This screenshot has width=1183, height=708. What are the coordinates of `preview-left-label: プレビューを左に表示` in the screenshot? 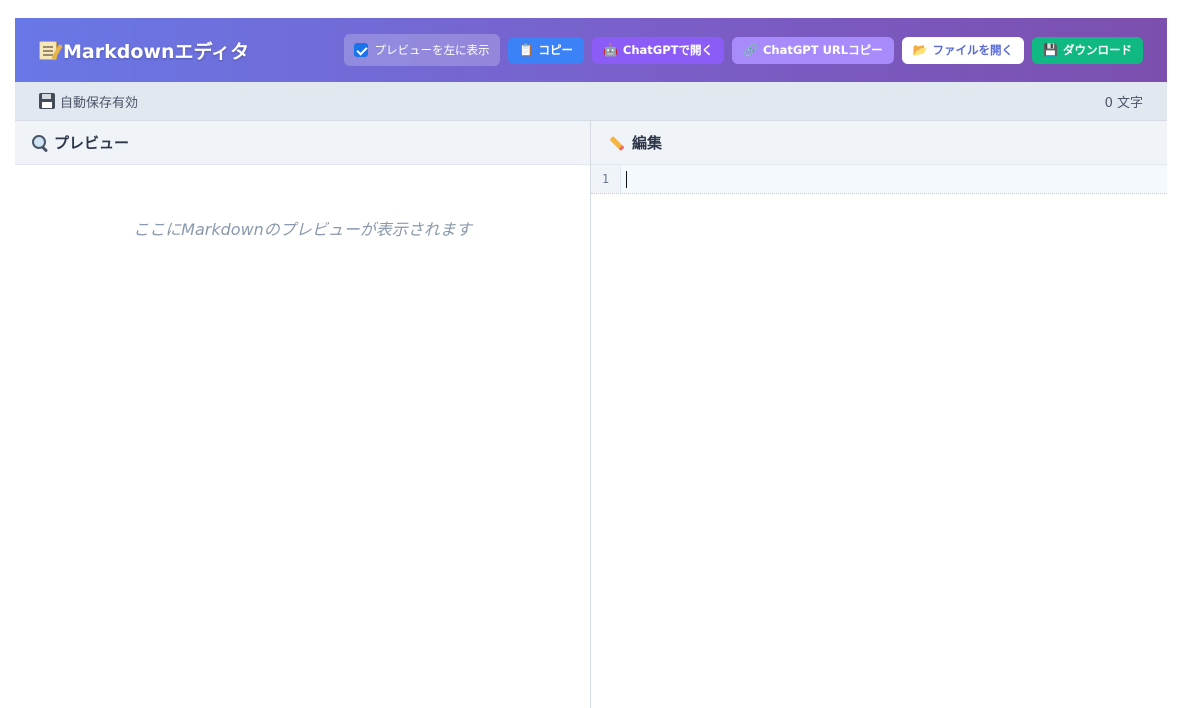 It's located at (432, 50).